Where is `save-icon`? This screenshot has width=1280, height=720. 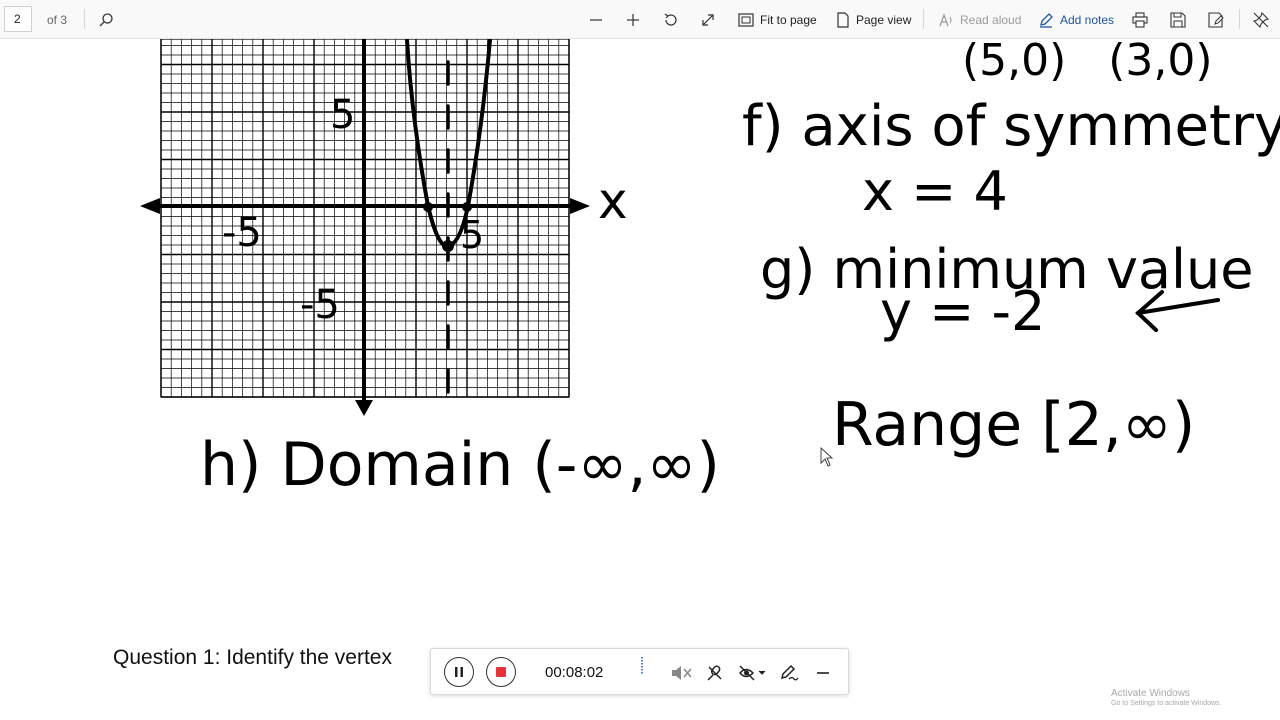 save-icon is located at coordinates (1178, 20).